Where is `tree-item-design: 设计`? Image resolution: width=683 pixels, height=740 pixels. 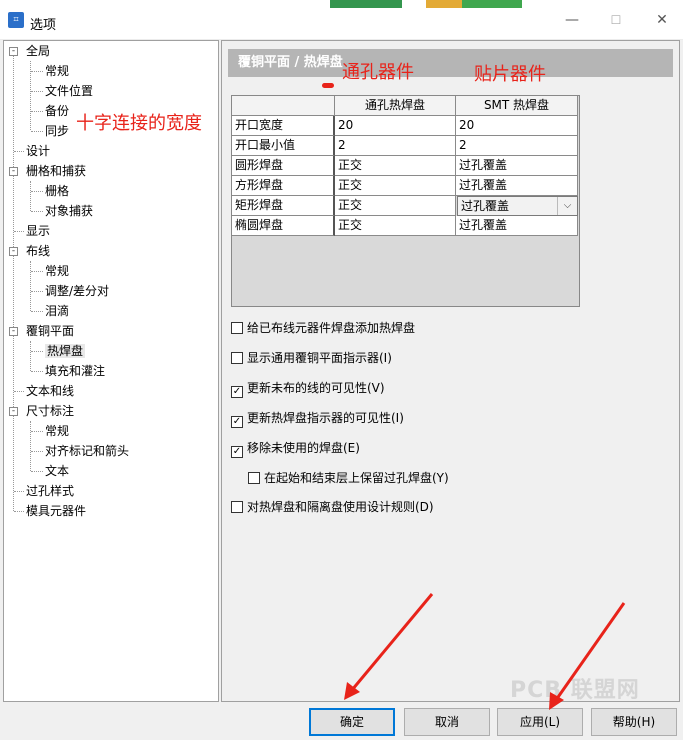 tree-item-design: 设计 is located at coordinates (38, 151).